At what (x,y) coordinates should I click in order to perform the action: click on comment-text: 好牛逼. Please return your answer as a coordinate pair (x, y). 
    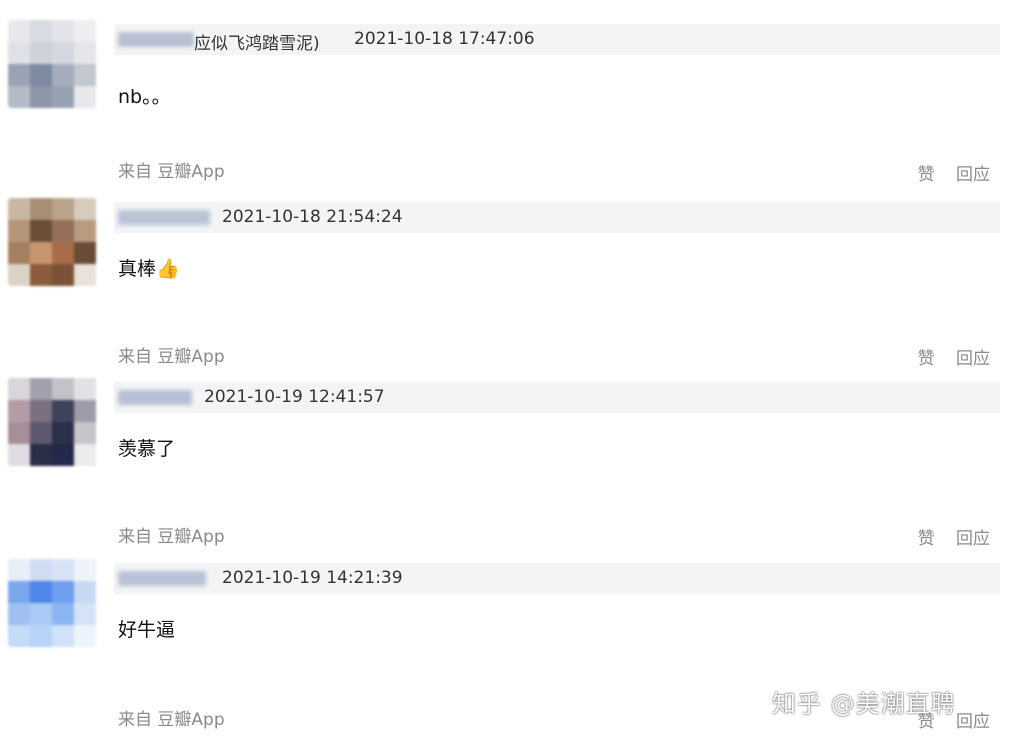
    Looking at the image, I should click on (147, 630).